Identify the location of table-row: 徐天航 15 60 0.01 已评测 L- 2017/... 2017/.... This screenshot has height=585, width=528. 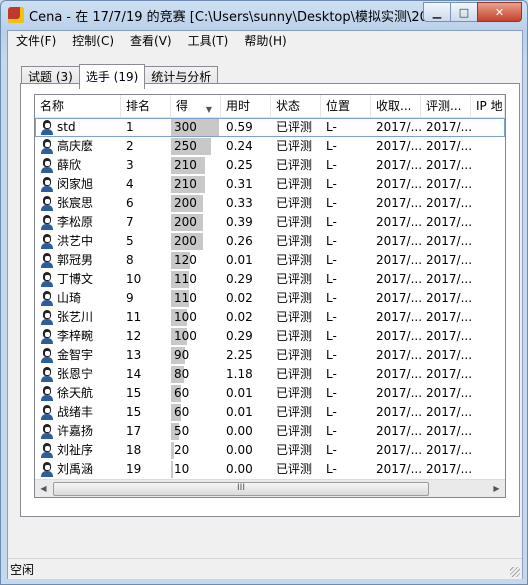
(270, 393).